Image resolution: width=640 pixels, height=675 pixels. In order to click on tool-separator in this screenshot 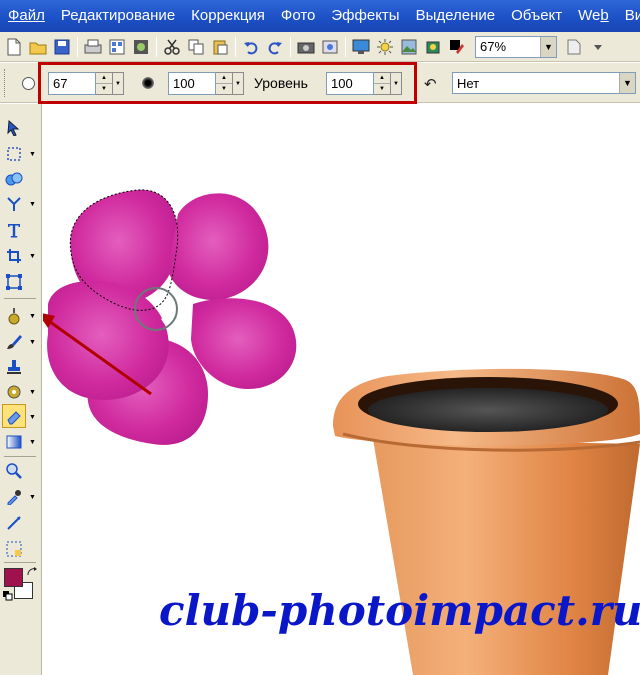, I will do `click(20, 456)`.